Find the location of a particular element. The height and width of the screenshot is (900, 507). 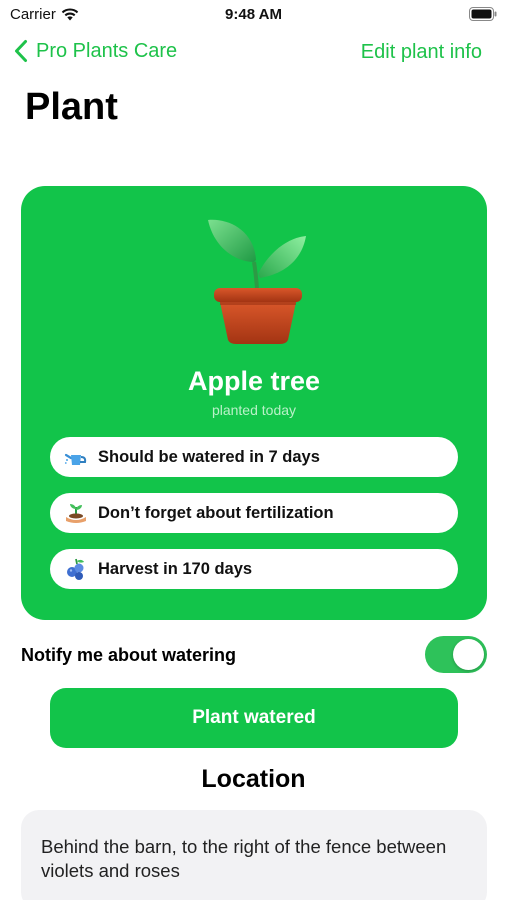

seedling-hand-icon is located at coordinates (76, 513).